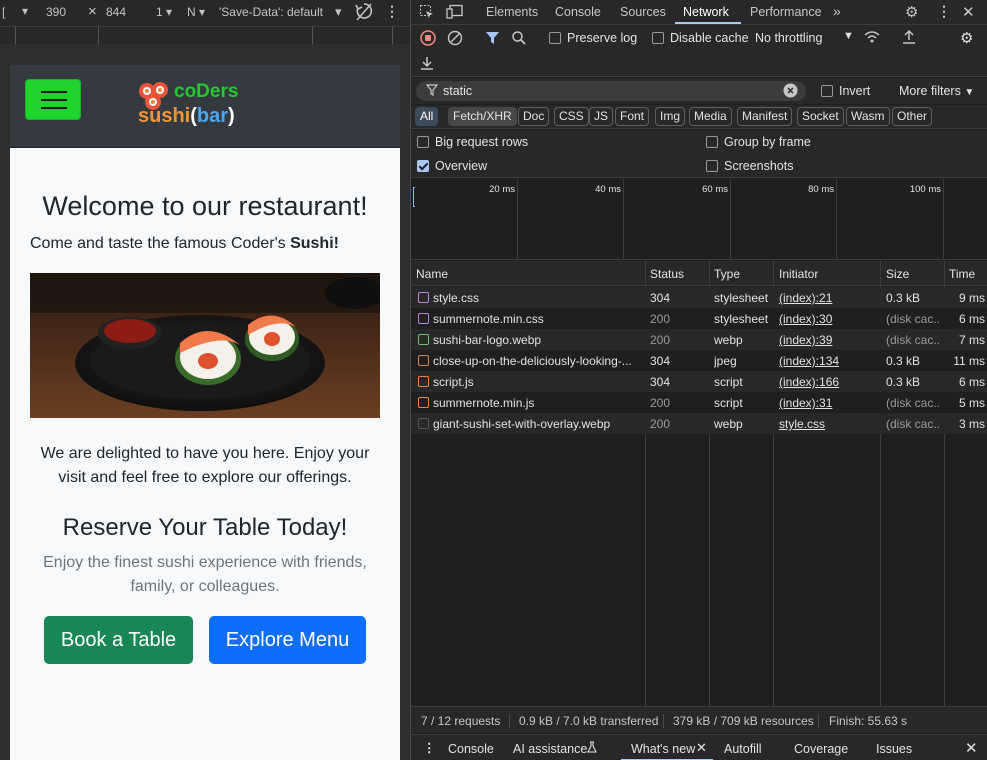 Image resolution: width=987 pixels, height=760 pixels. I want to click on tab-elements: Elements, so click(512, 12).